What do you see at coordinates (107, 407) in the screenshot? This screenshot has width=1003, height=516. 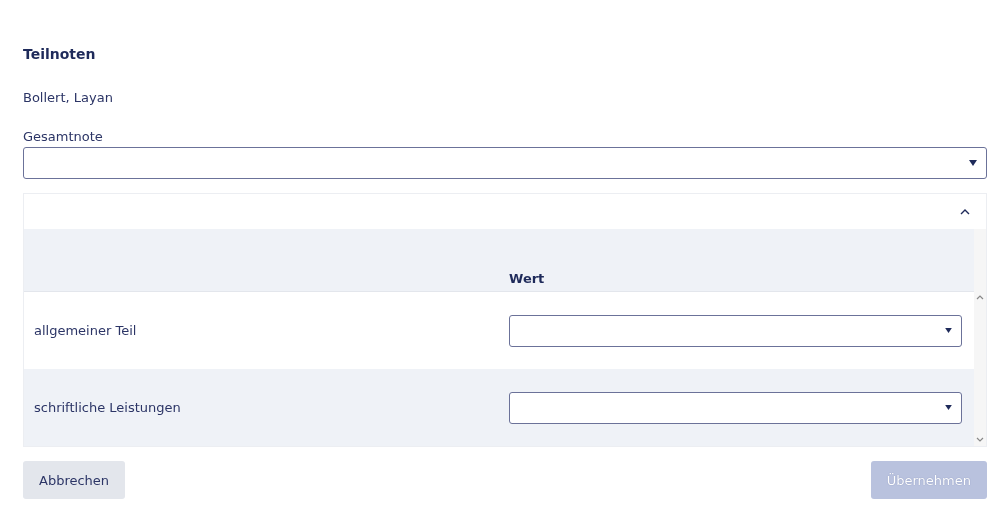 I see `row-label: schriftliche Leistungen` at bounding box center [107, 407].